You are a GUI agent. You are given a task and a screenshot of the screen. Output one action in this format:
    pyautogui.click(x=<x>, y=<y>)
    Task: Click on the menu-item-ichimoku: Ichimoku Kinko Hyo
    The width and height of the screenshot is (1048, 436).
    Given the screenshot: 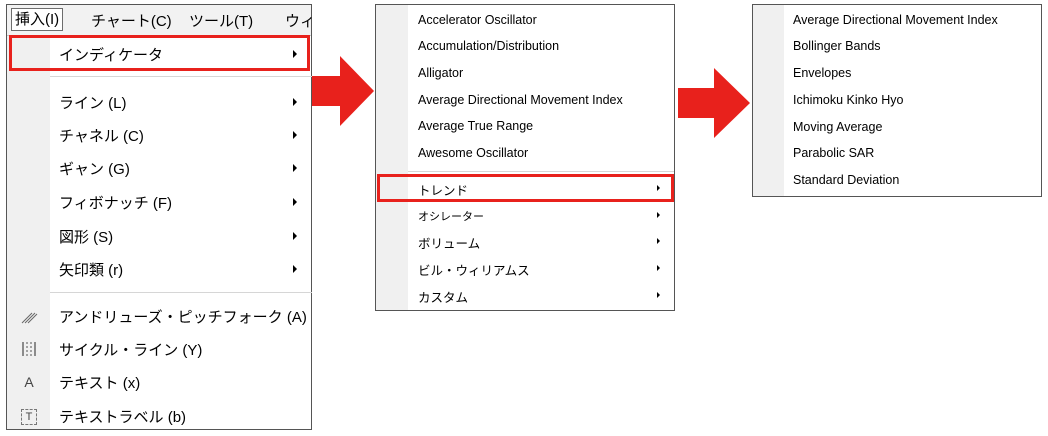 What is the action you would take?
    pyautogui.click(x=897, y=101)
    